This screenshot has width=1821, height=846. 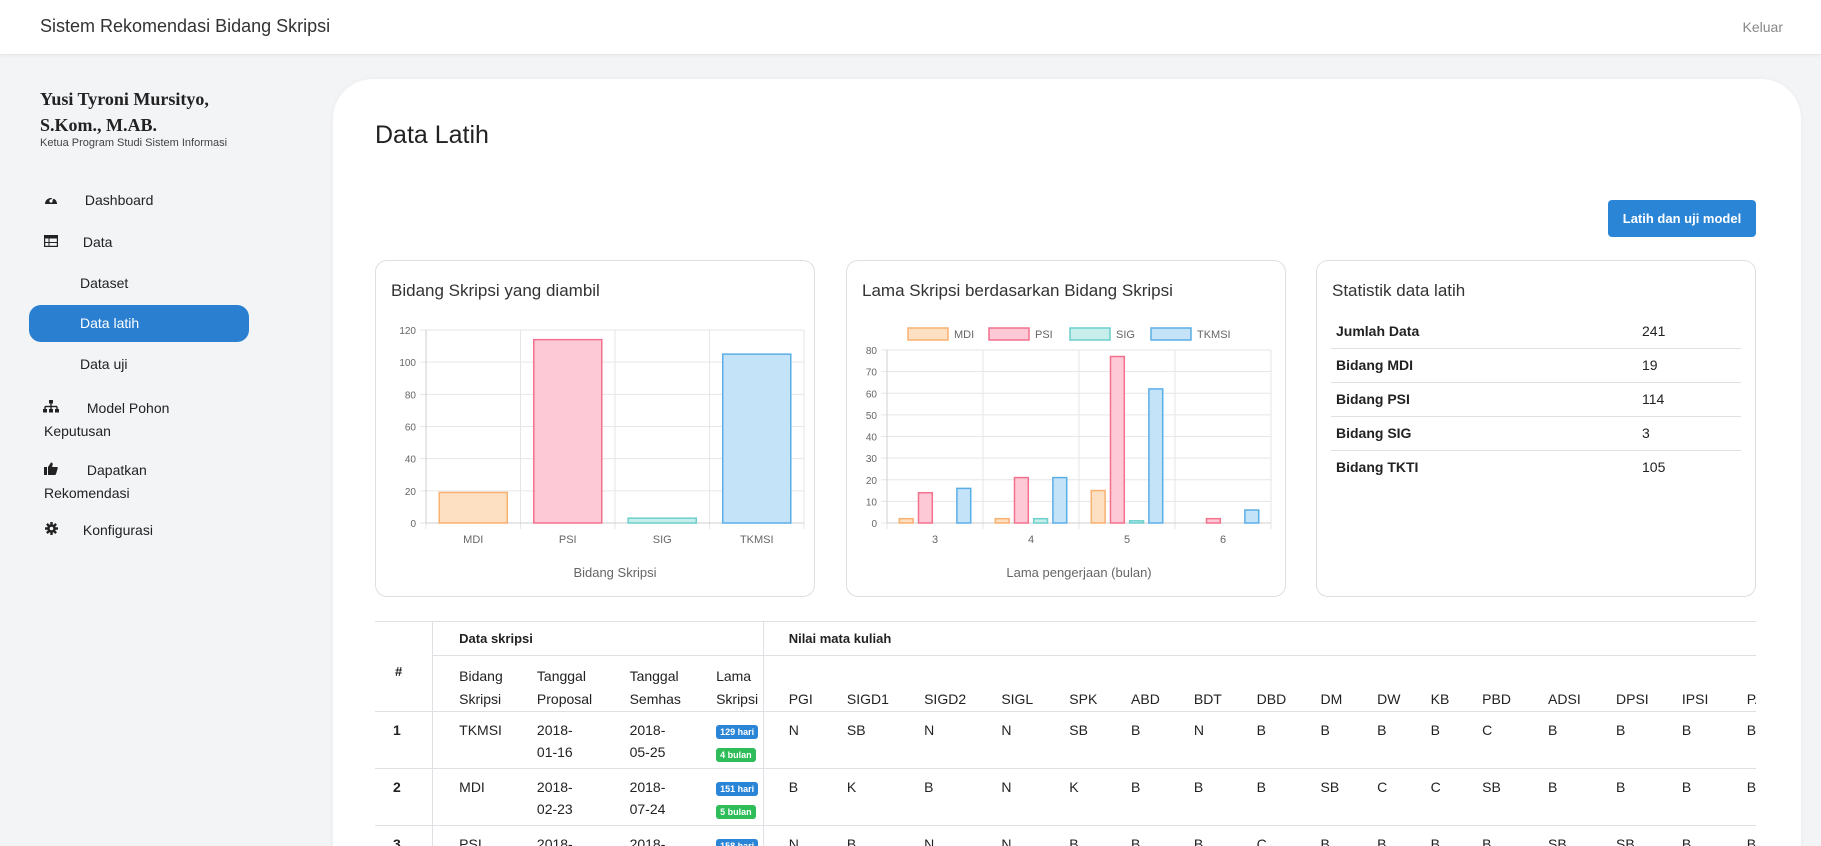 What do you see at coordinates (1624, 683) in the screenshot?
I see `column-header: DPSI` at bounding box center [1624, 683].